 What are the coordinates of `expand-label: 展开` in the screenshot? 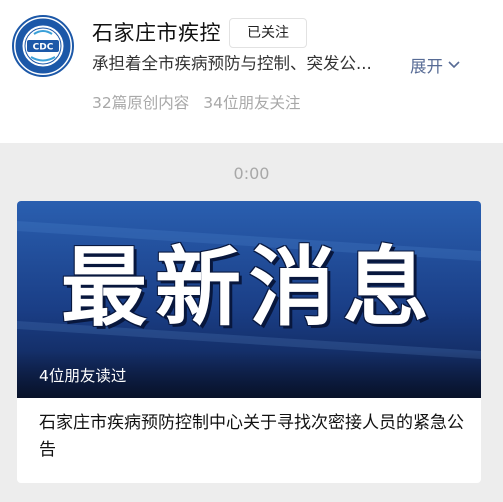 It's located at (426, 66).